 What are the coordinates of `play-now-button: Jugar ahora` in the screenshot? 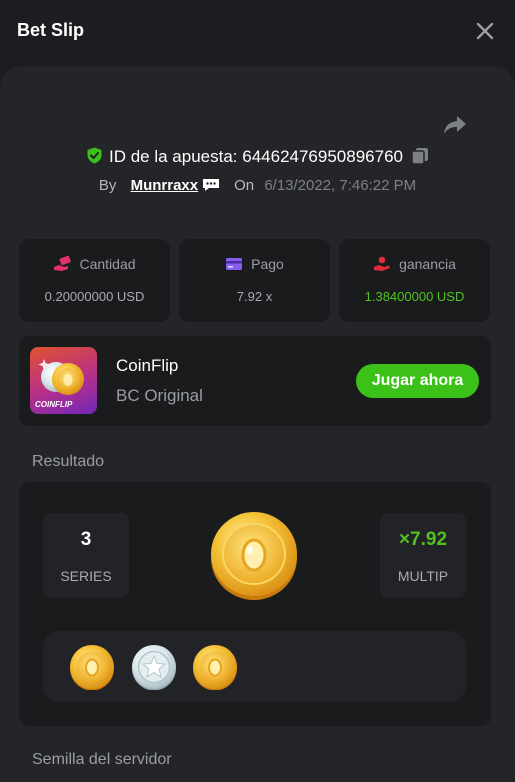 It's located at (417, 381).